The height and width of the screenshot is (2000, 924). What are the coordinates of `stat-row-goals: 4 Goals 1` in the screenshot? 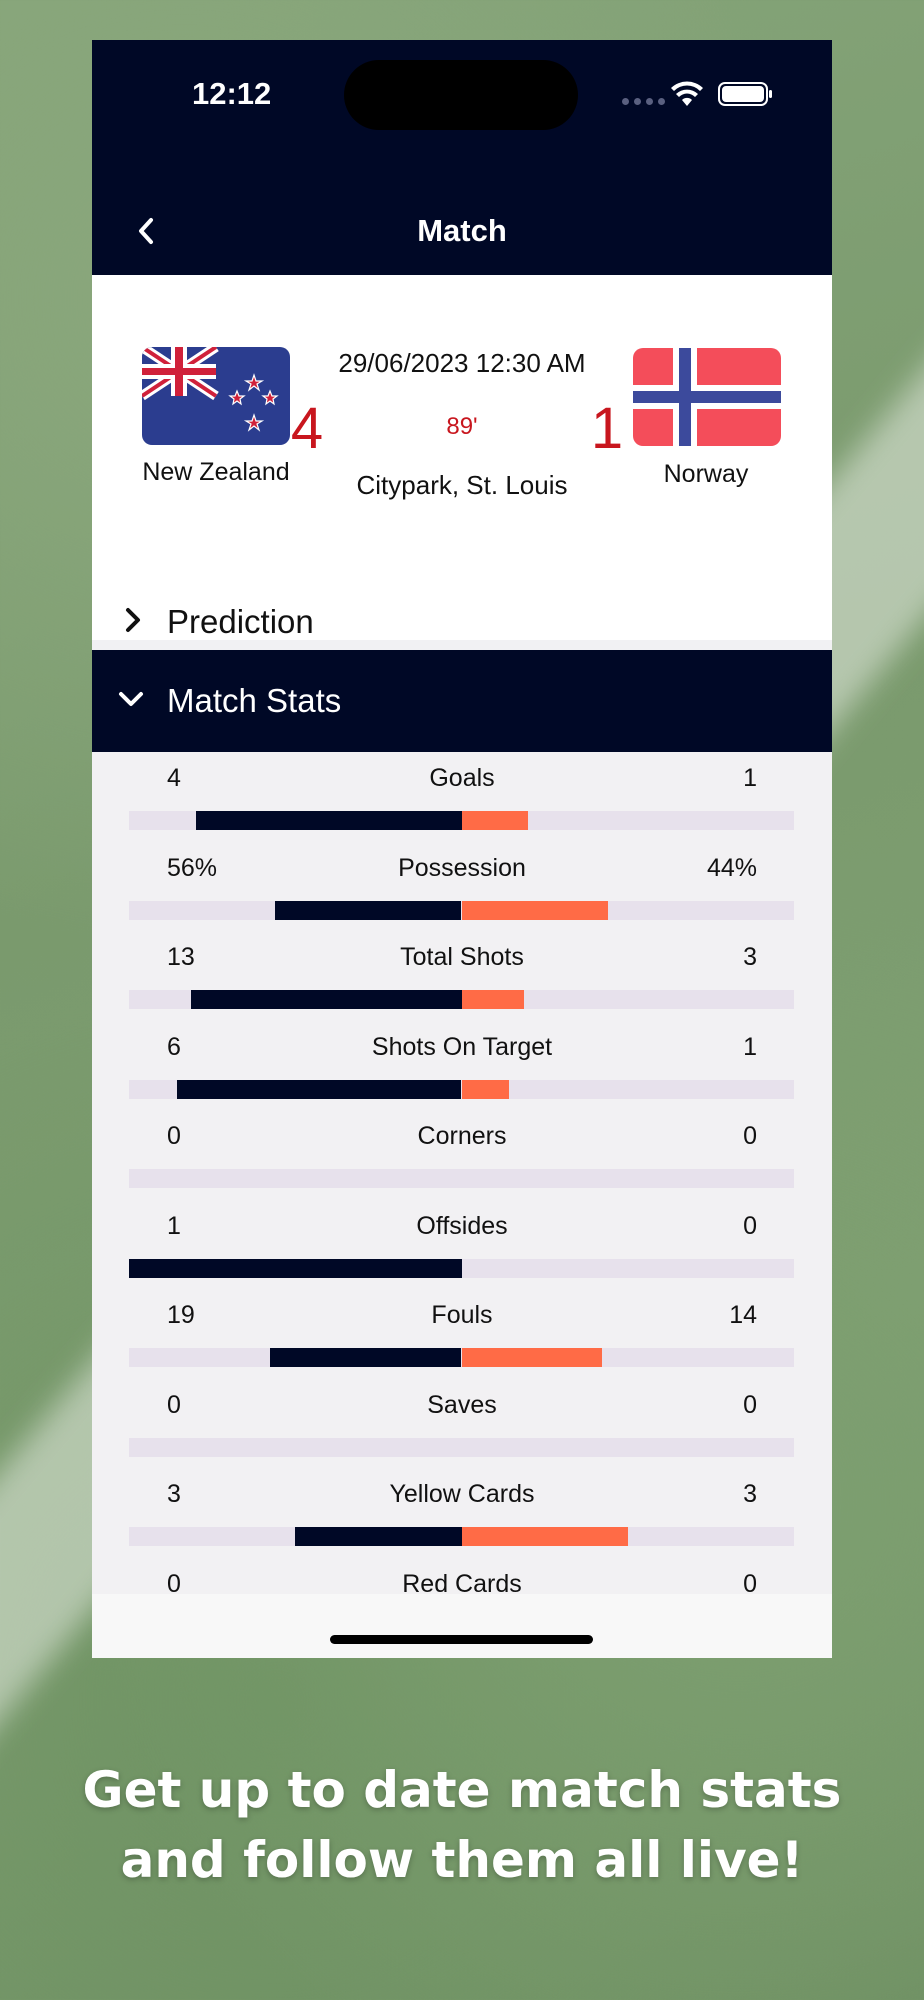 It's located at (462, 797).